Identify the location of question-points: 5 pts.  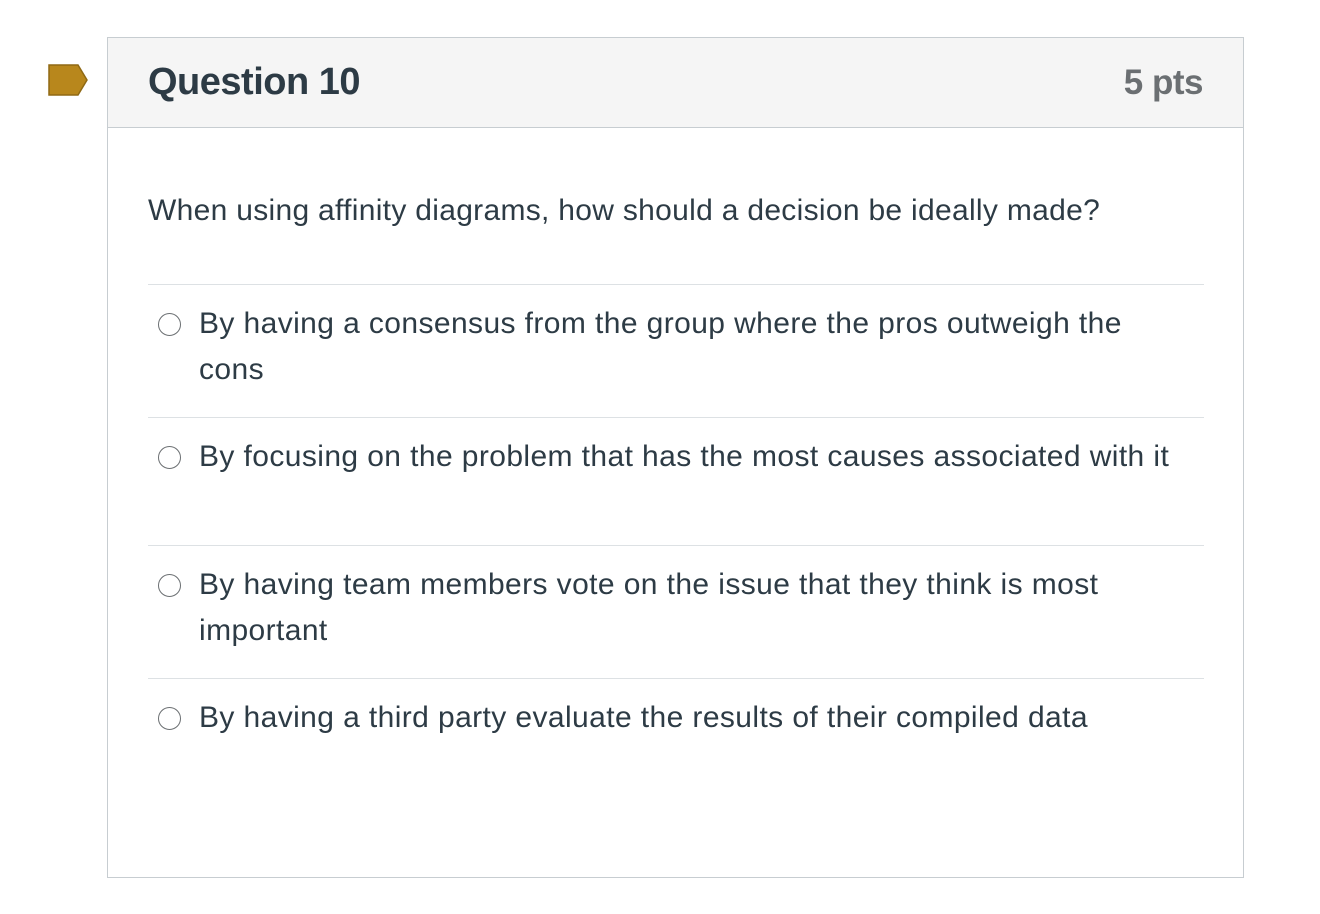
(1163, 82).